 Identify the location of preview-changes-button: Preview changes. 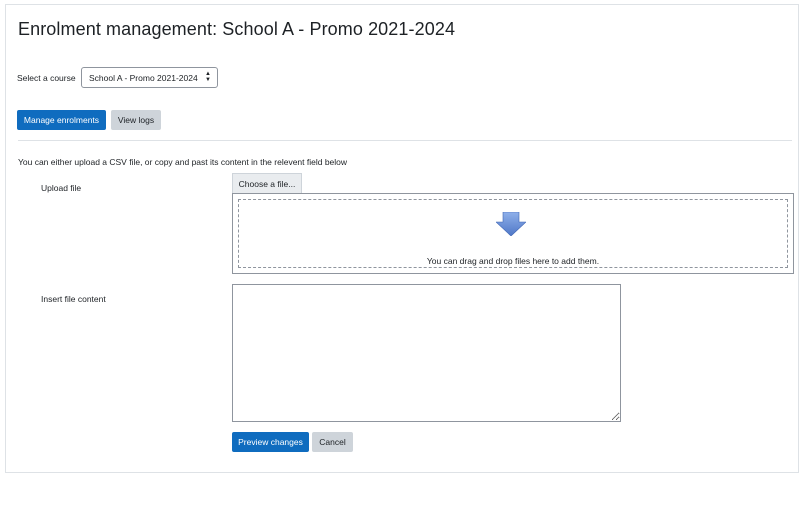
(270, 442).